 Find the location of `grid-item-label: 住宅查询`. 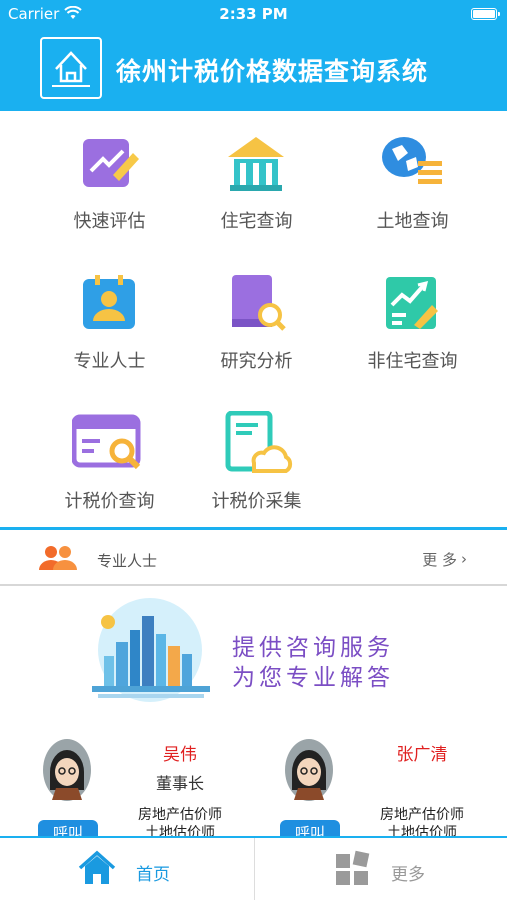

grid-item-label: 住宅查询 is located at coordinates (256, 221).